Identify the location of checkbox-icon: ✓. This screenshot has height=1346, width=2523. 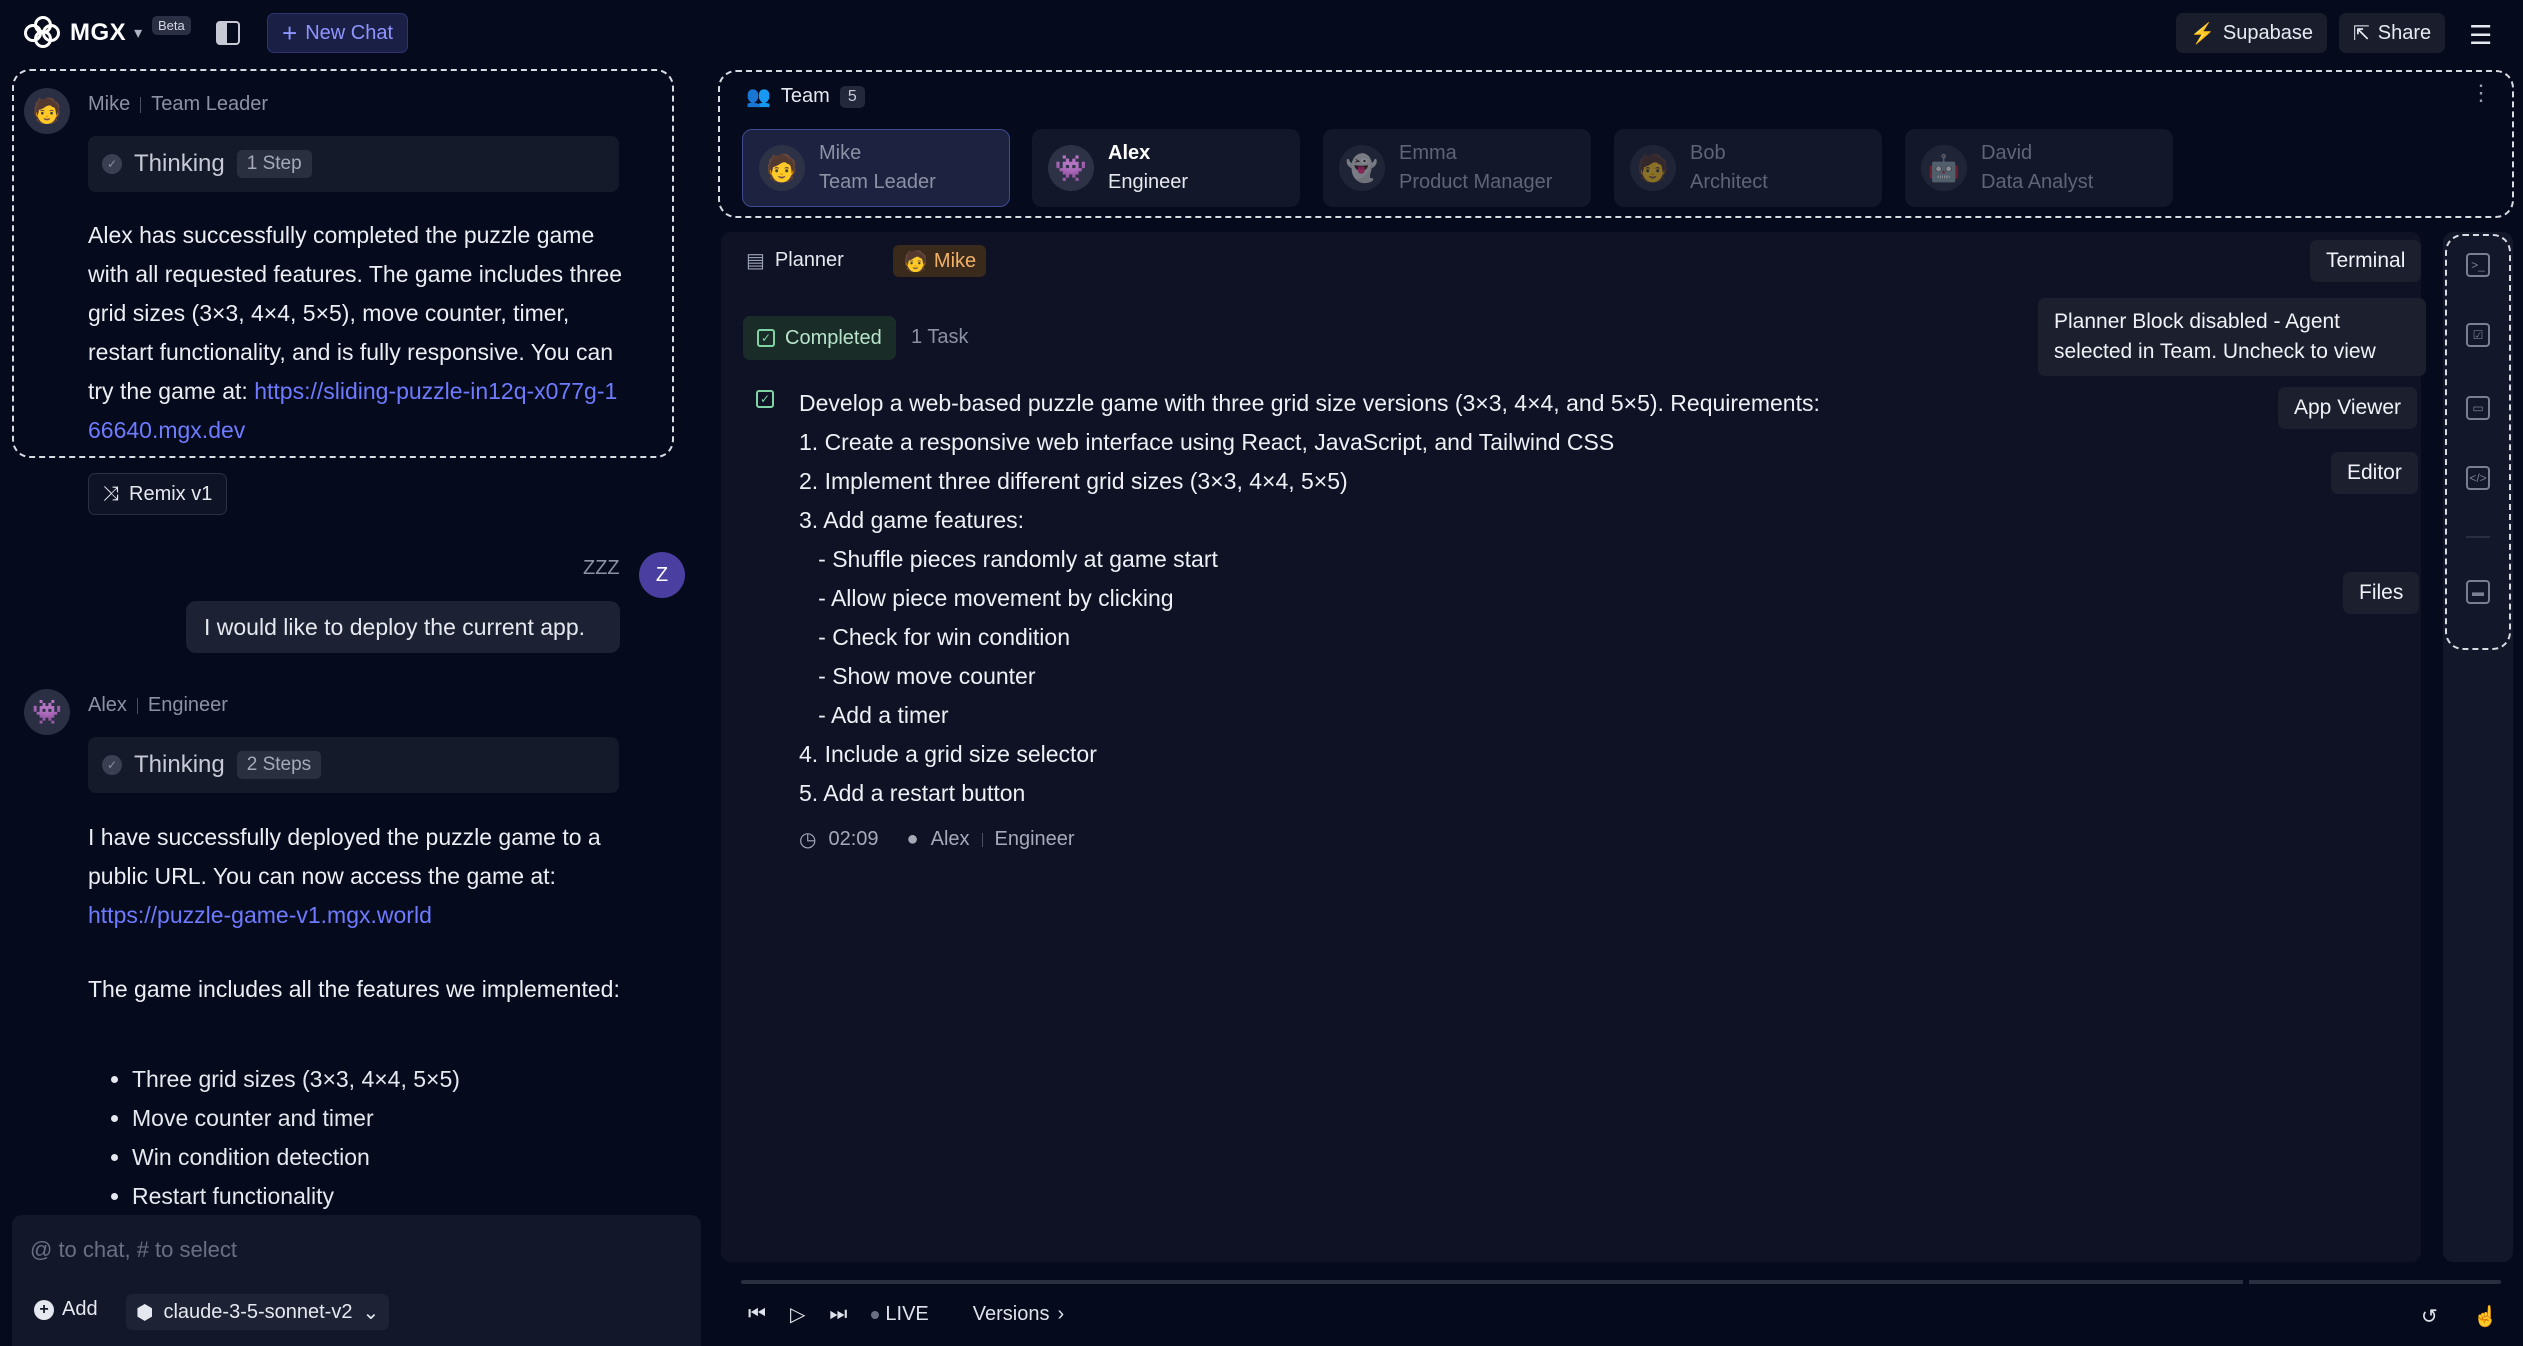
(766, 338).